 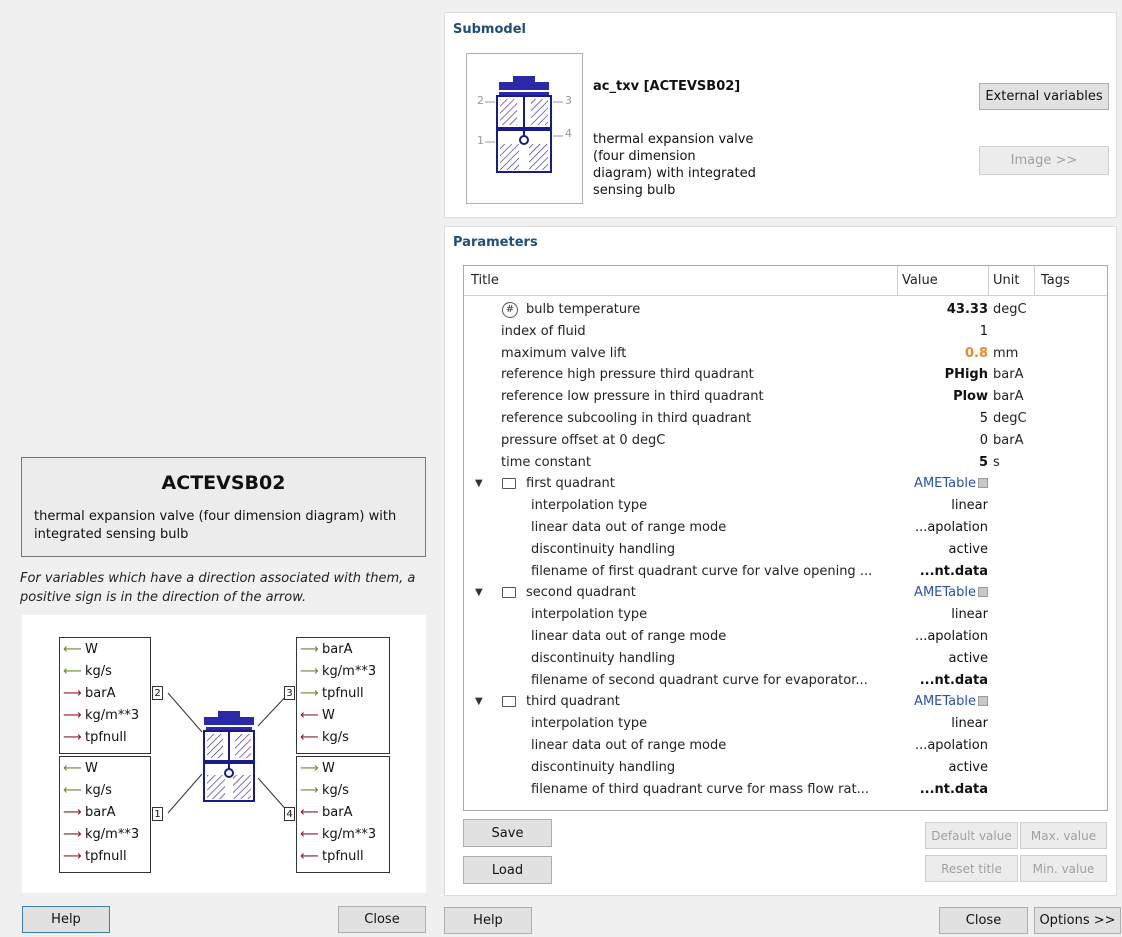 What do you see at coordinates (66, 919) in the screenshot?
I see `left-help-button: Help` at bounding box center [66, 919].